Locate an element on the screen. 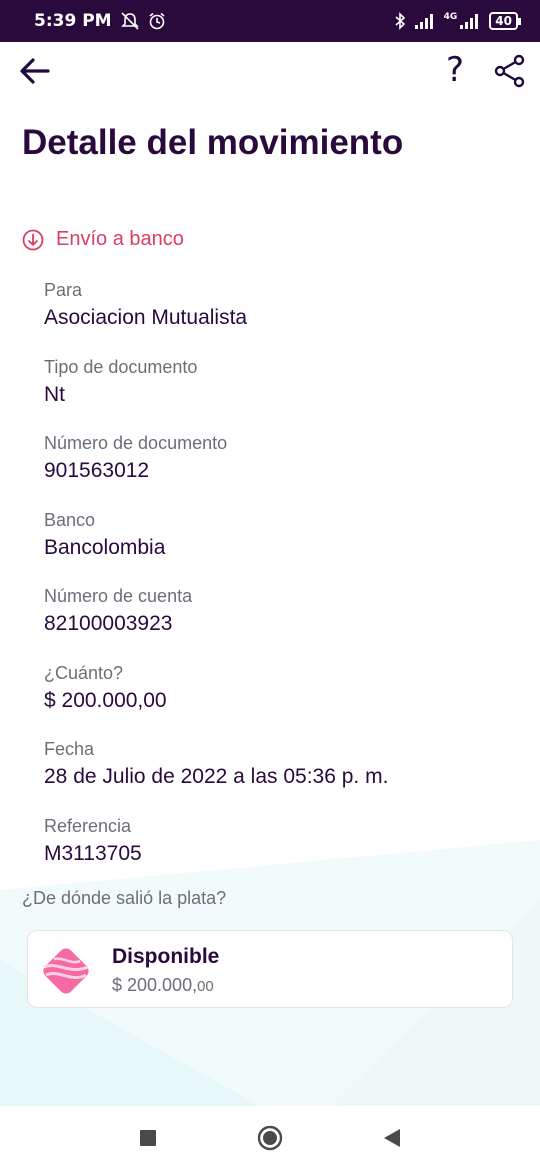 The height and width of the screenshot is (1170, 540). battery-indicator: 40 is located at coordinates (505, 21).